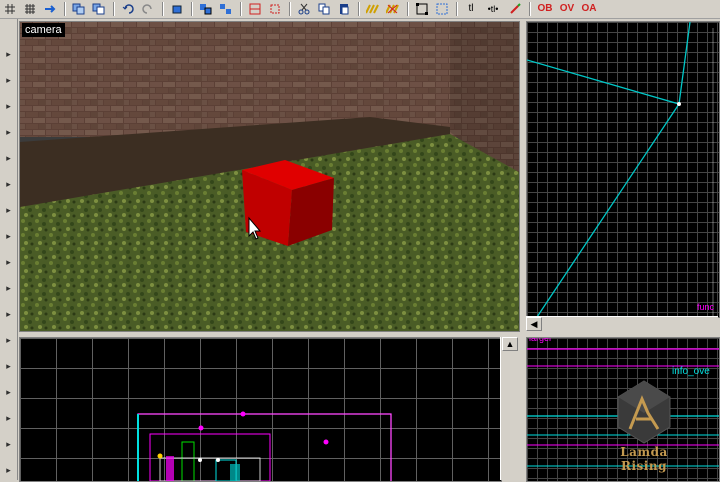 This screenshot has width=720, height=482. I want to click on grid-larger-icon, so click(30, 9).